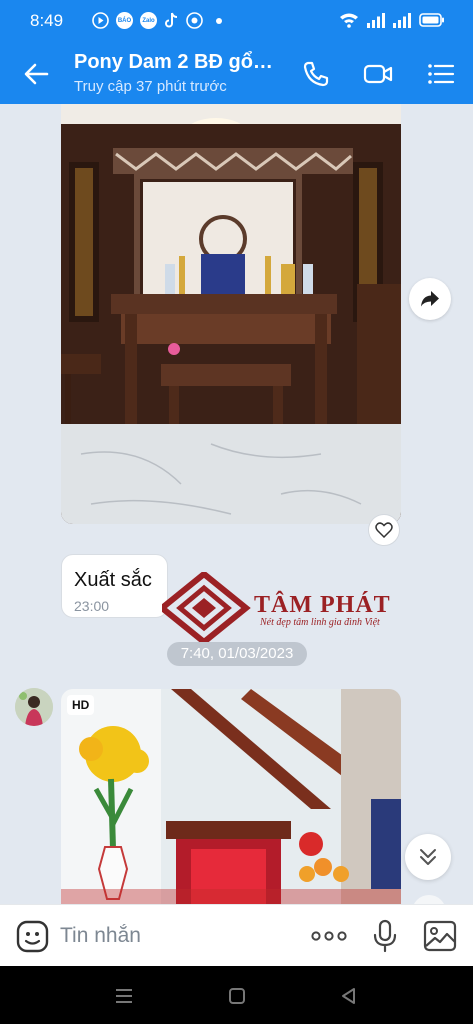 Image resolution: width=473 pixels, height=1024 pixels. Describe the element at coordinates (441, 74) in the screenshot. I see `menu-list-button` at that location.